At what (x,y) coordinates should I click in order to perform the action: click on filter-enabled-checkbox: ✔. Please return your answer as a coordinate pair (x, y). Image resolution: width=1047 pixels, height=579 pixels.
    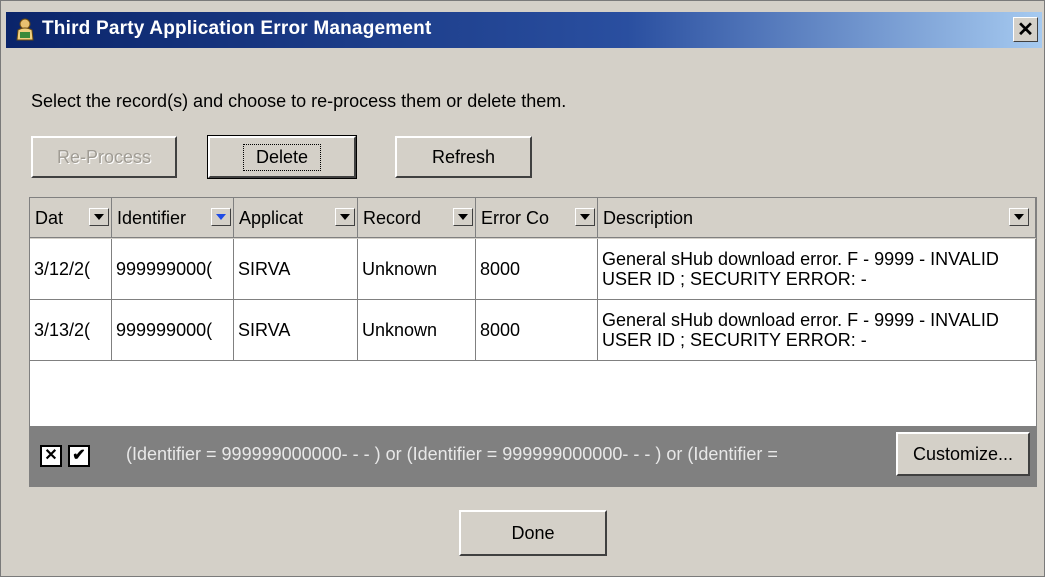
    Looking at the image, I should click on (79, 456).